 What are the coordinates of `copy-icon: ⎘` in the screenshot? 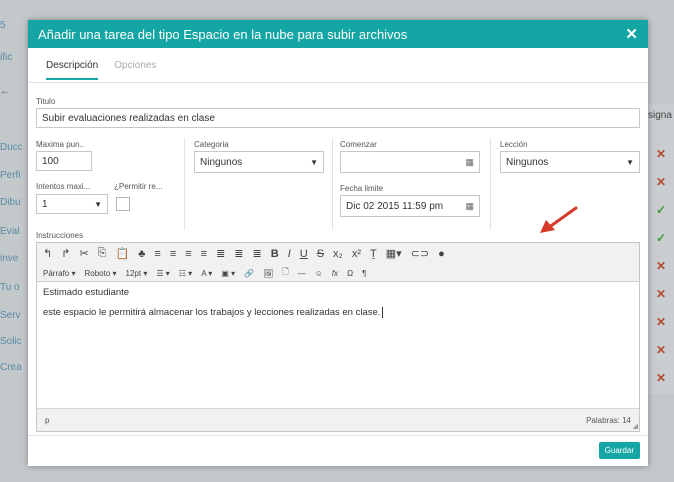 It's located at (102, 253).